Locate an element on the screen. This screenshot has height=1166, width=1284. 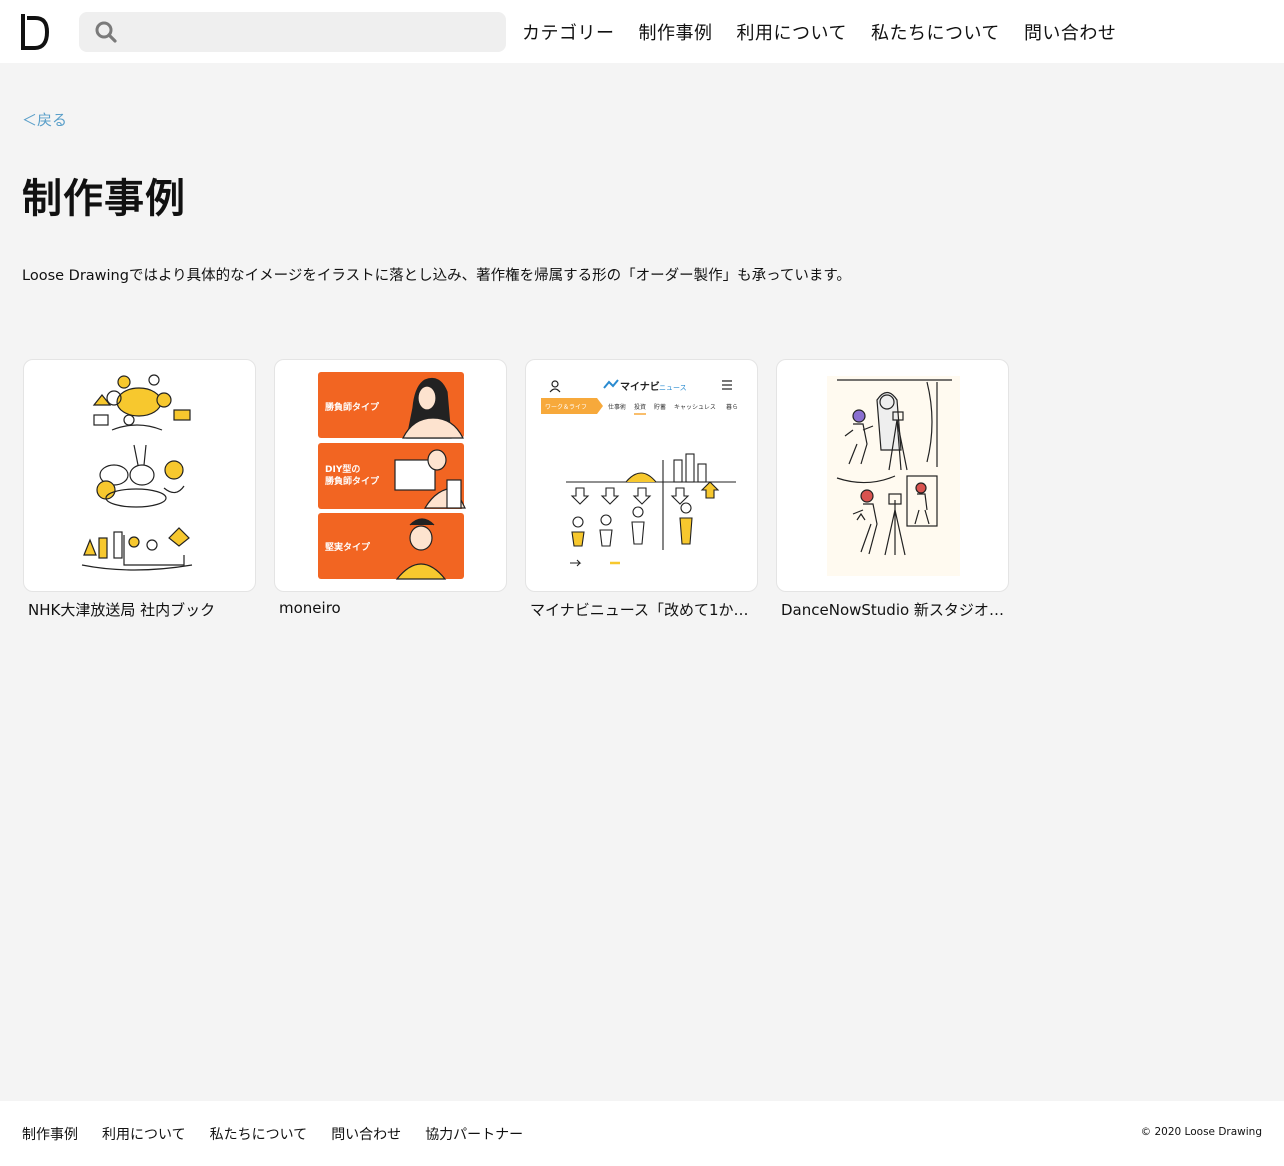
work-title: moneiro is located at coordinates (310, 608).